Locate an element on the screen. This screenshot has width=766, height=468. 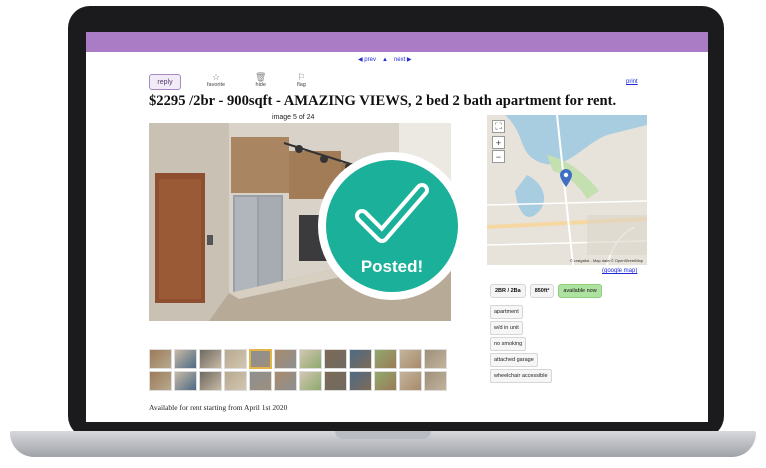
print-link: print is located at coordinates (632, 82).